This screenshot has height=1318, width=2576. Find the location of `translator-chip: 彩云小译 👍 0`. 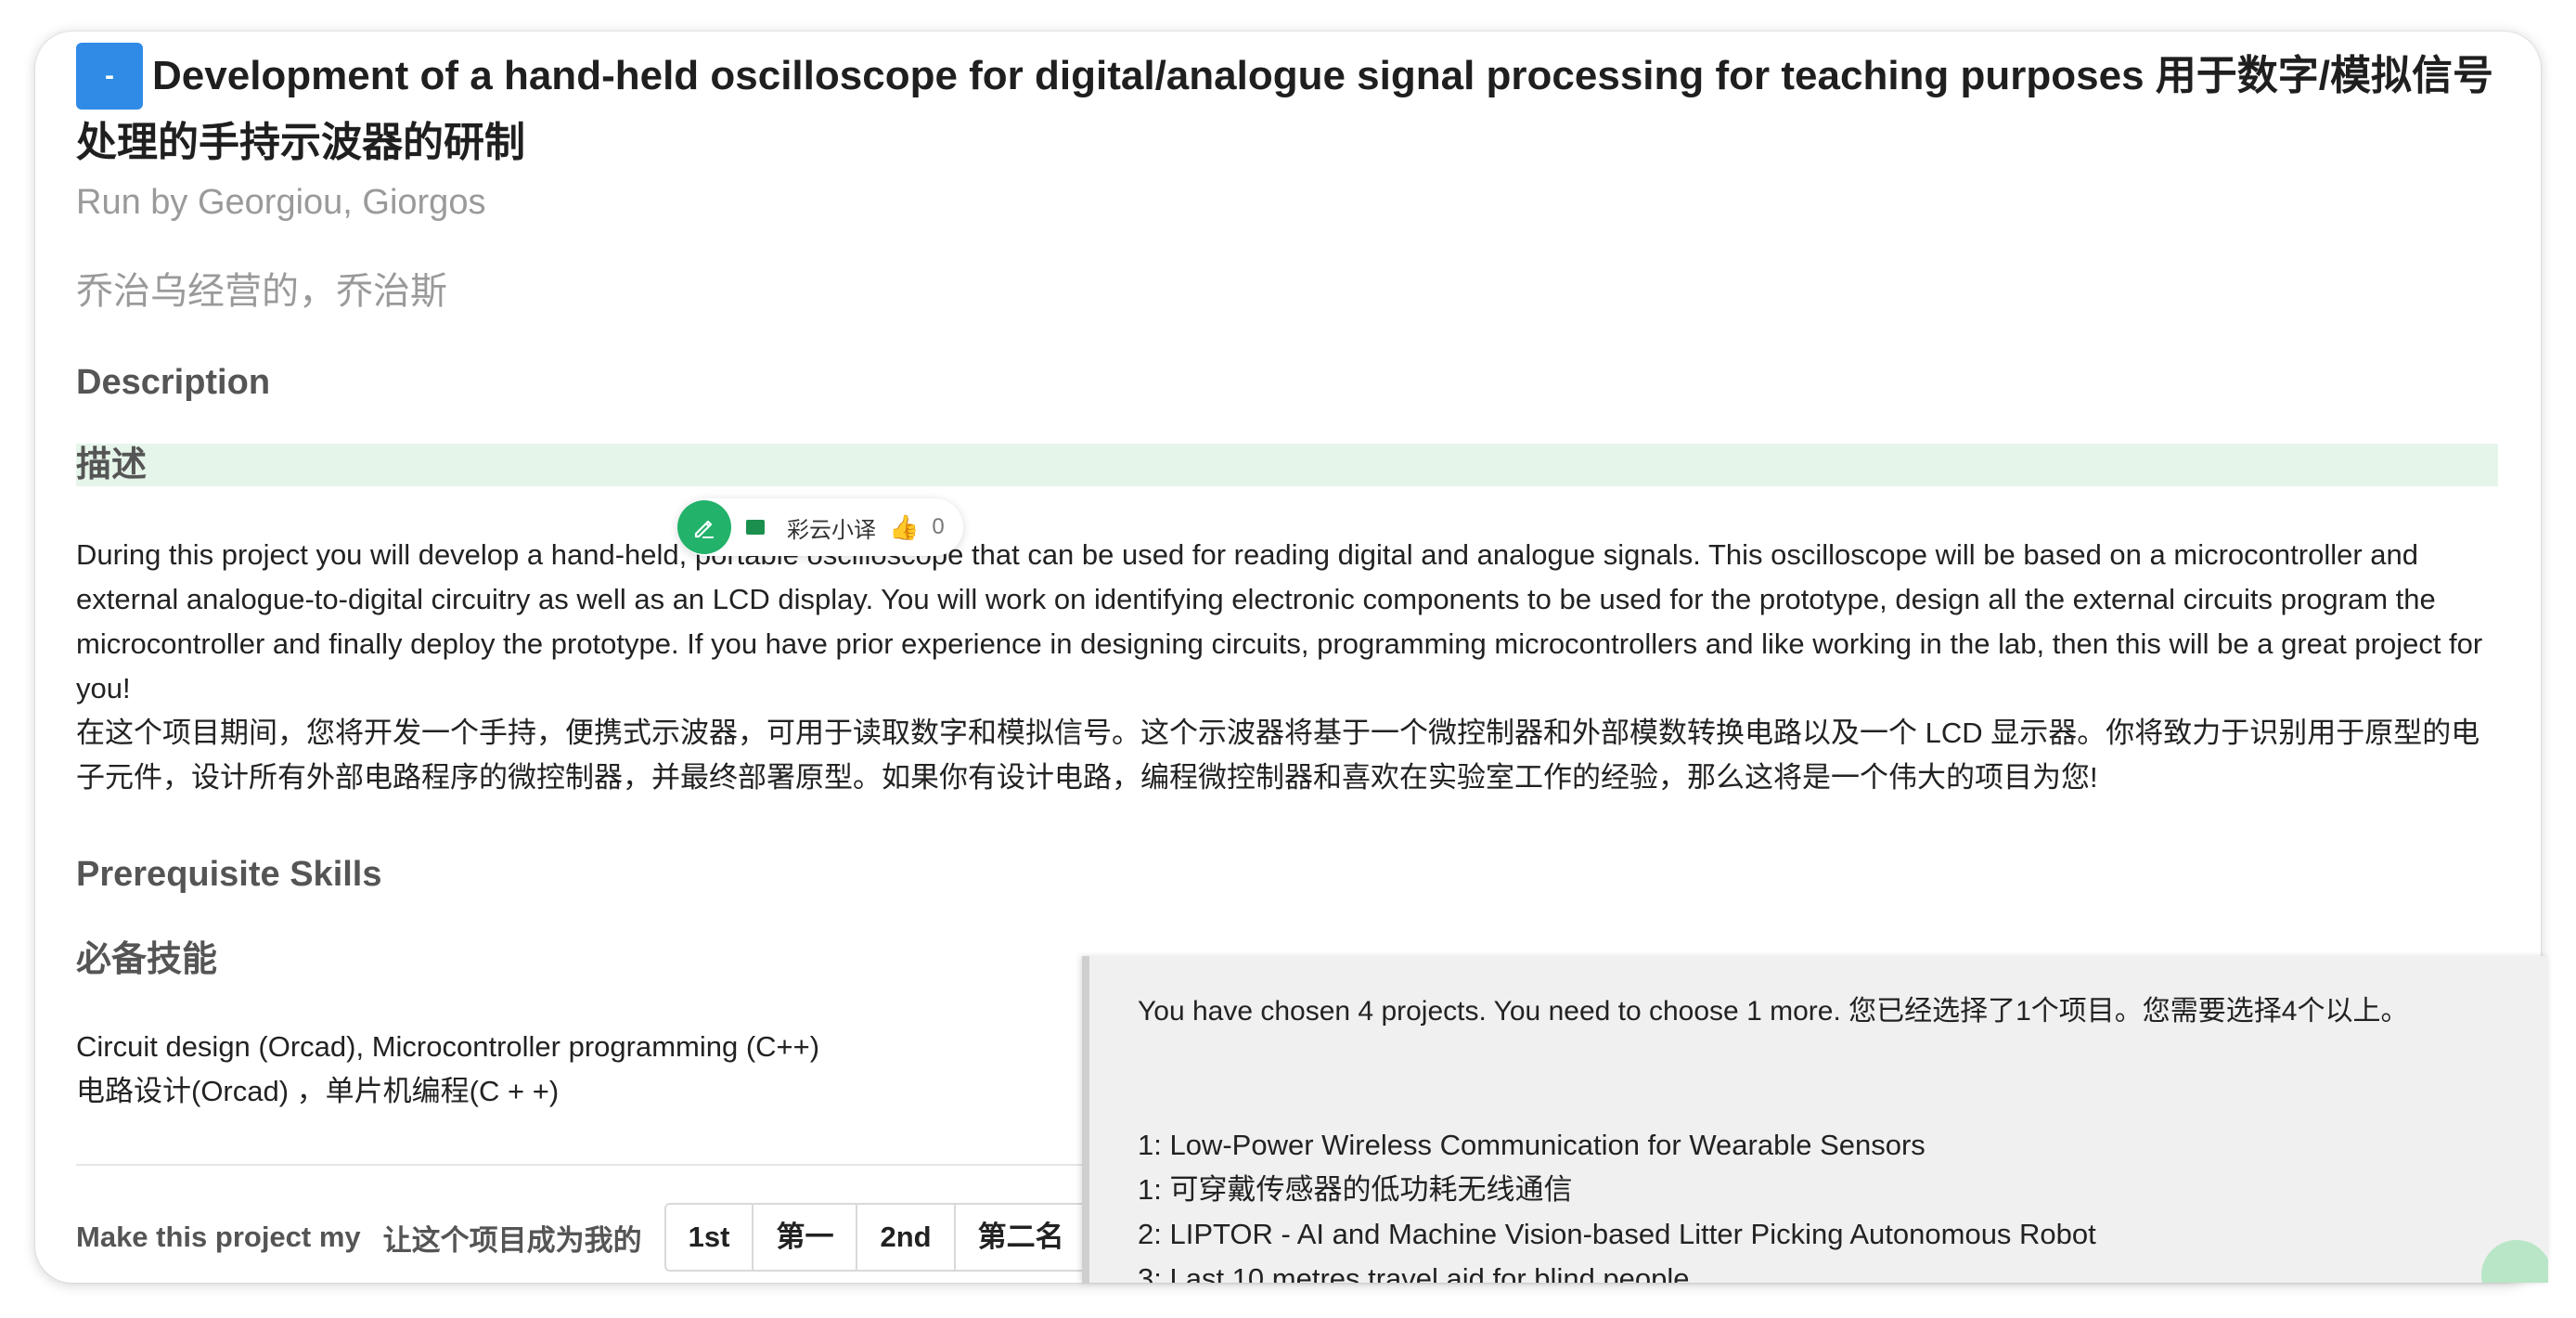

translator-chip: 彩云小译 👍 0 is located at coordinates (820, 527).